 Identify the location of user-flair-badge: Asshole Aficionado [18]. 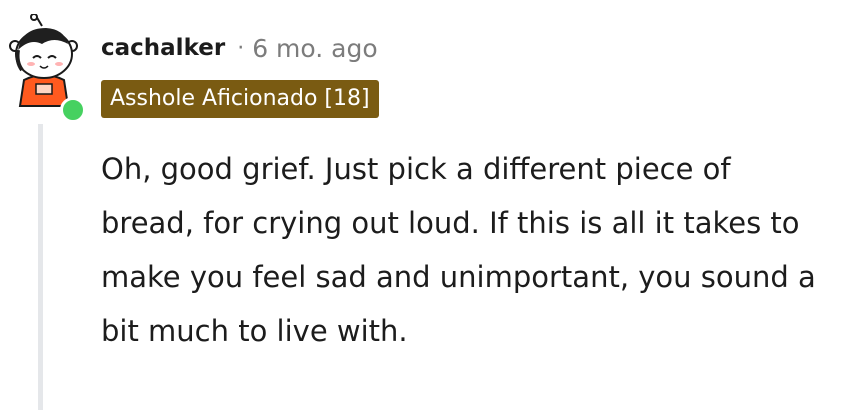
(240, 99).